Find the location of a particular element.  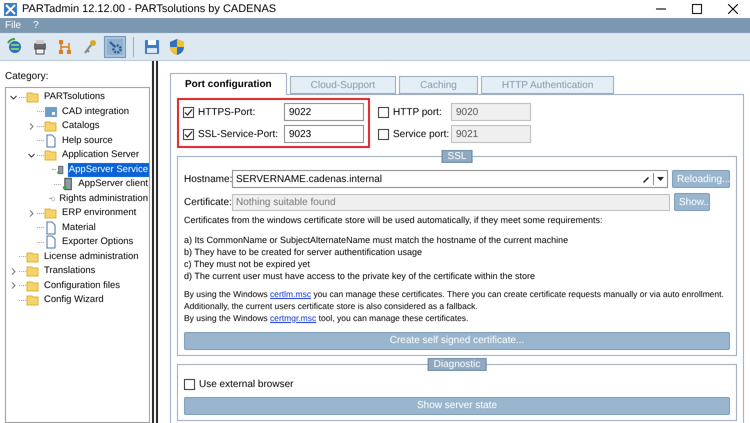

tab: Port configuration is located at coordinates (228, 84).